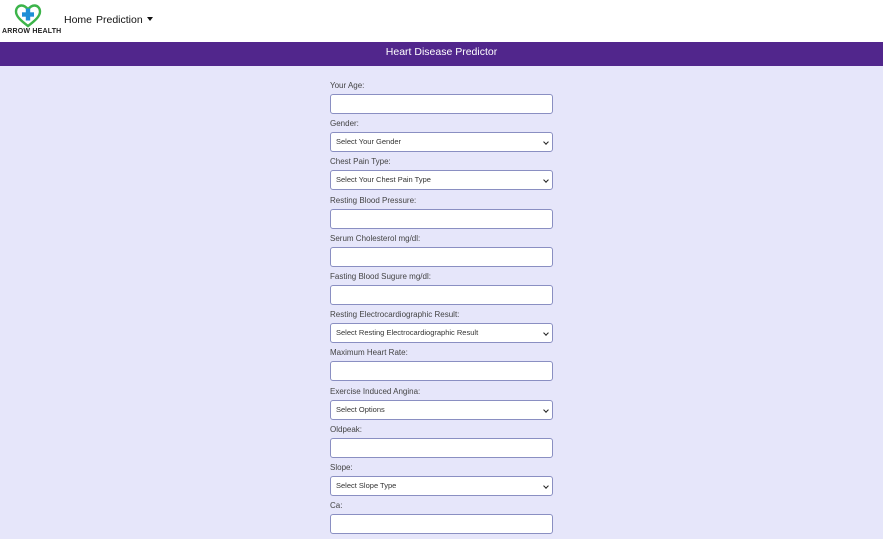 The height and width of the screenshot is (539, 883). I want to click on serum-cholesterol-mg-dl-input, so click(441, 256).